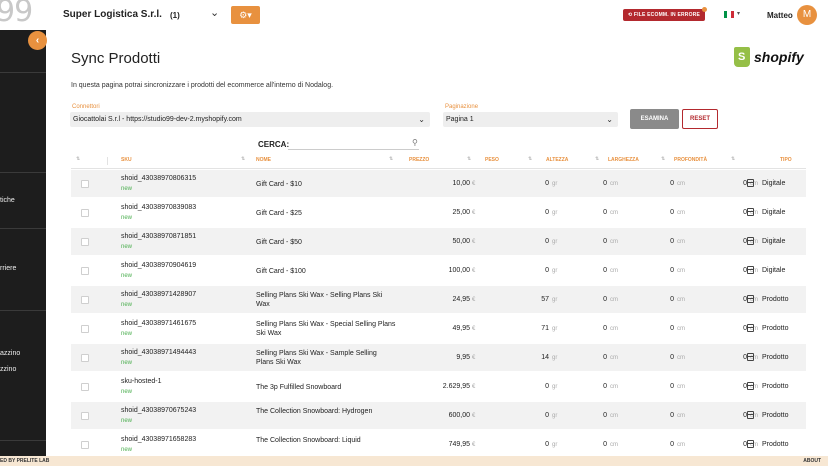 The height and width of the screenshot is (466, 828). What do you see at coordinates (664, 15) in the screenshot?
I see `file-error-button: ⟲ FILE ECOMM. IN ERRORE` at bounding box center [664, 15].